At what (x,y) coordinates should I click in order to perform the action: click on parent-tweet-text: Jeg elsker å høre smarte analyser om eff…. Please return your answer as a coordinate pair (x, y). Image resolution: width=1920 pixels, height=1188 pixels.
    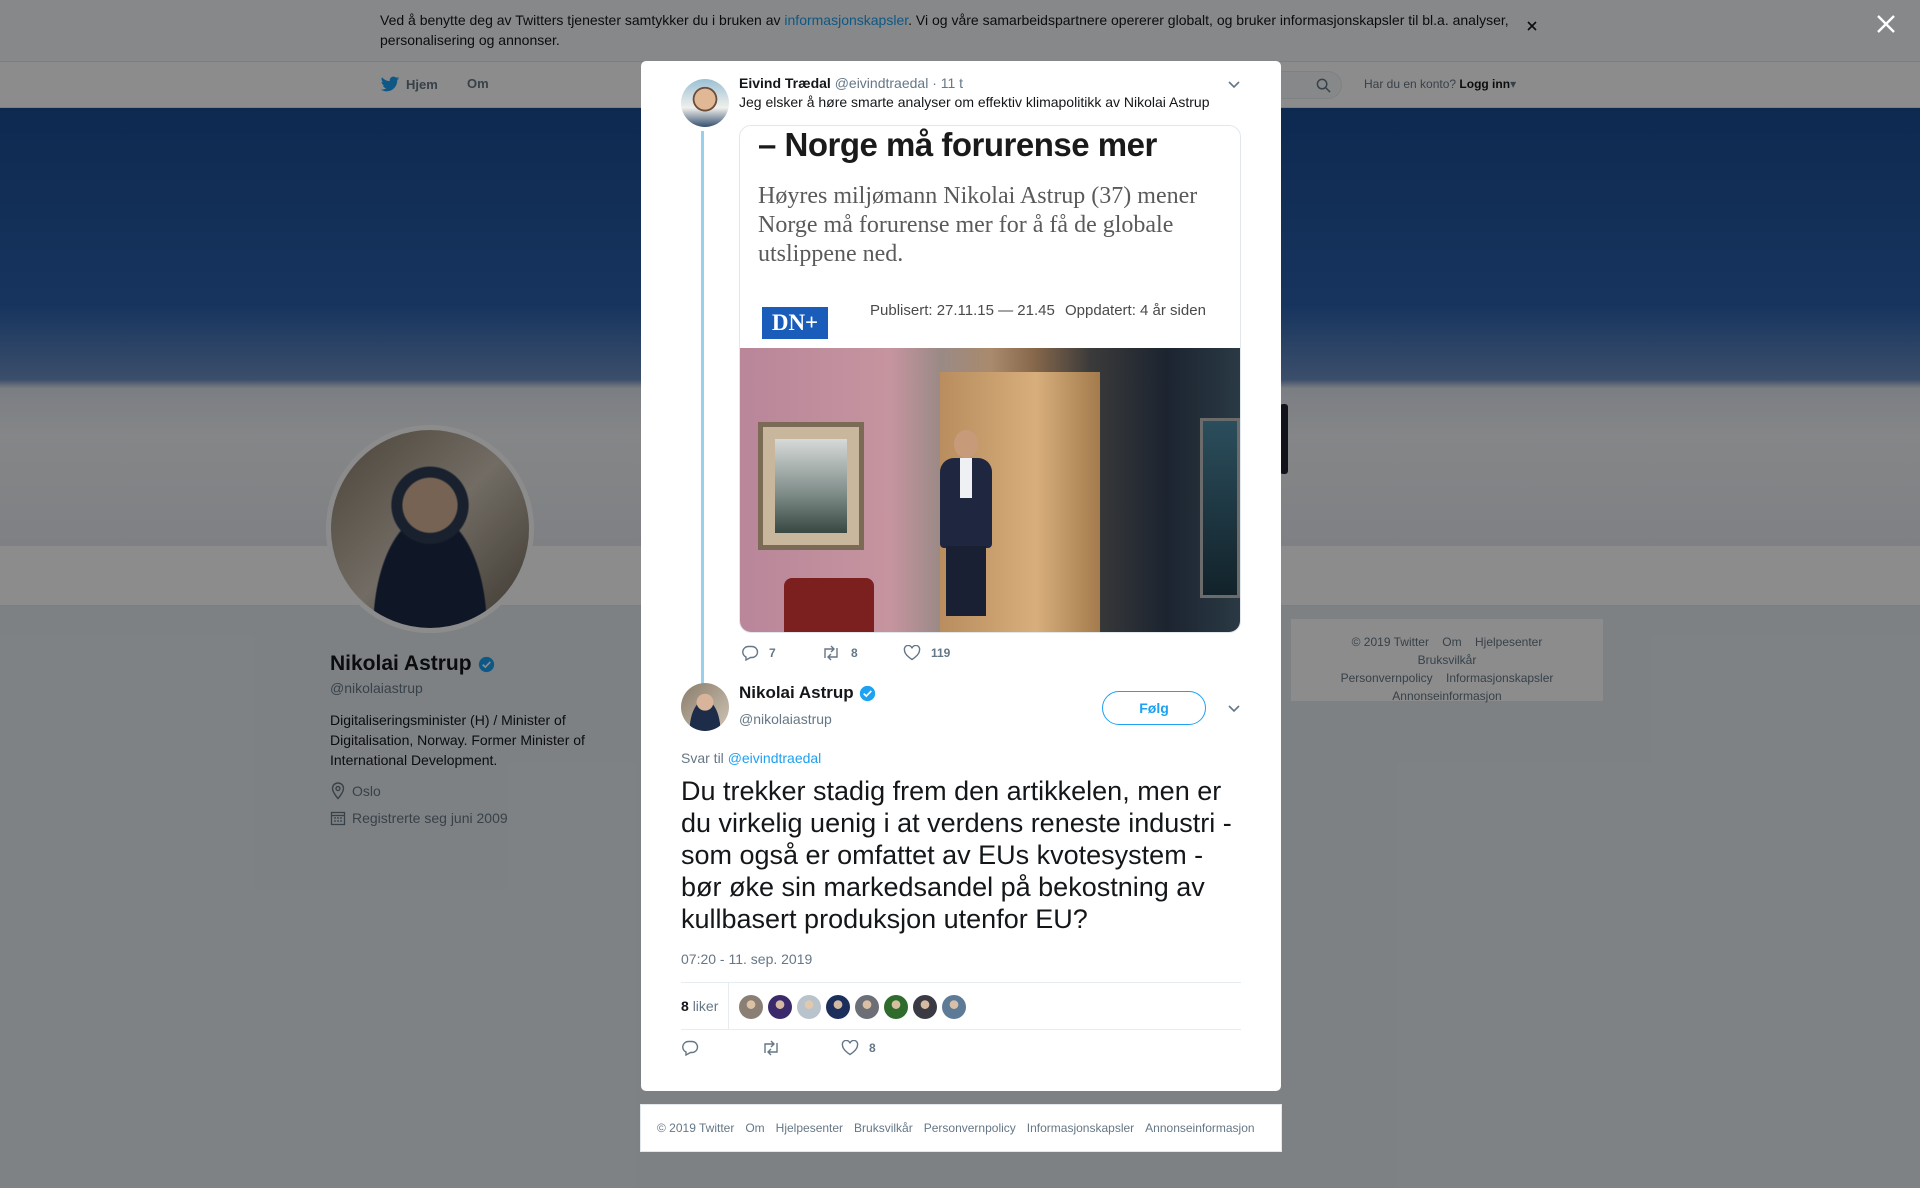
    Looking at the image, I should click on (974, 102).